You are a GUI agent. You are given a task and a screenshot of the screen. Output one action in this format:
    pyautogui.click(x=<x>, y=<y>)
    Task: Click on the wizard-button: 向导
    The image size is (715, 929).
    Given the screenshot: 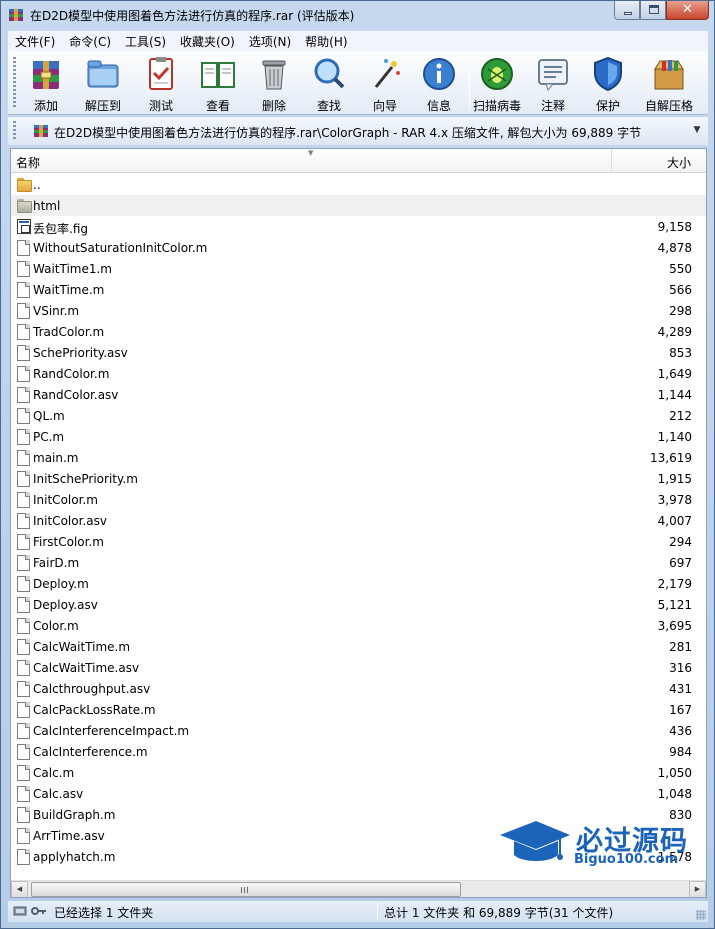 What is the action you would take?
    pyautogui.click(x=385, y=84)
    